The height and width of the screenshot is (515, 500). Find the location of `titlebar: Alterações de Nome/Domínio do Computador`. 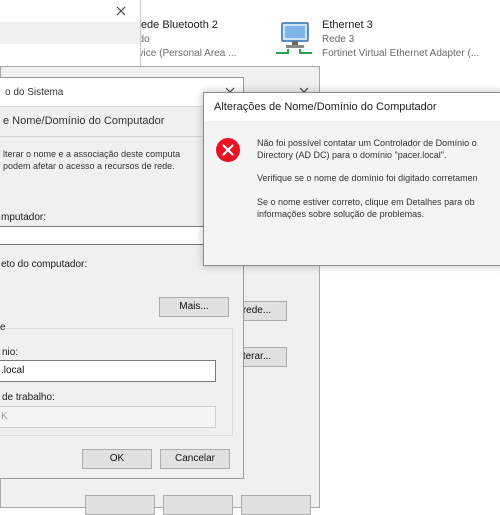

titlebar: Alterações de Nome/Domínio do Computador is located at coordinates (352, 107).